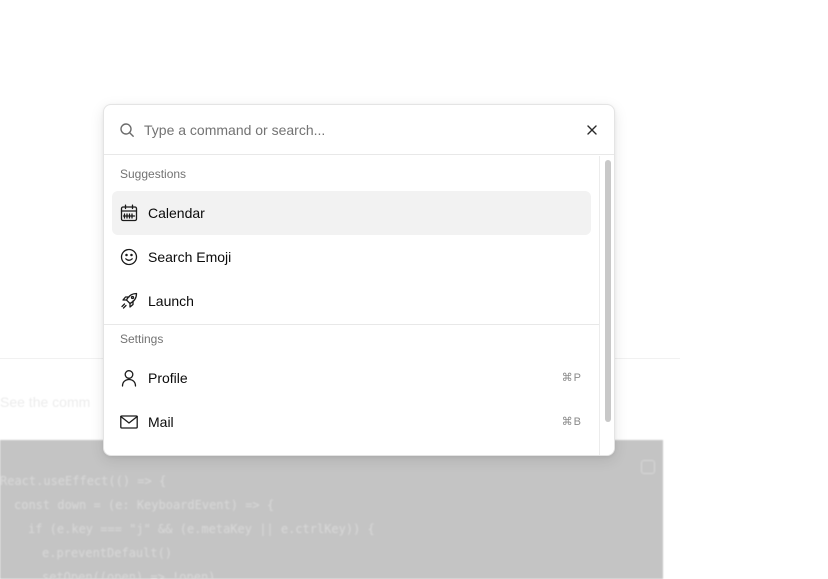 The height and width of the screenshot is (579, 828). Describe the element at coordinates (571, 422) in the screenshot. I see `shortcut-label: ⌘B` at that location.